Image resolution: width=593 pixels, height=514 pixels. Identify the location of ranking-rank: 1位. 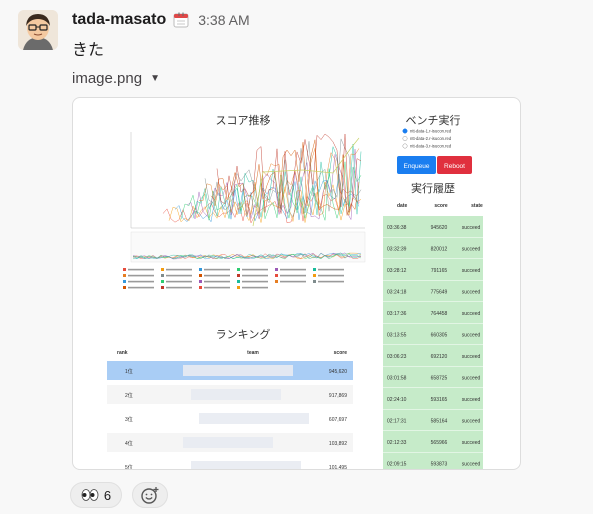
(129, 371).